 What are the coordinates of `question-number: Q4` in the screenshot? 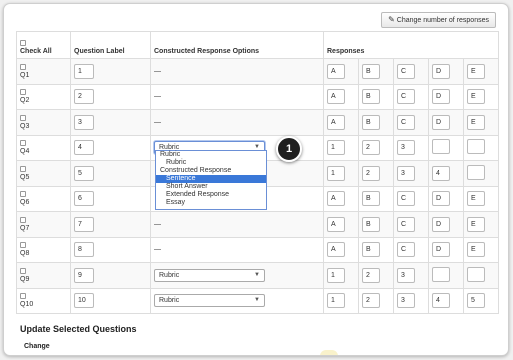 It's located at (25, 152).